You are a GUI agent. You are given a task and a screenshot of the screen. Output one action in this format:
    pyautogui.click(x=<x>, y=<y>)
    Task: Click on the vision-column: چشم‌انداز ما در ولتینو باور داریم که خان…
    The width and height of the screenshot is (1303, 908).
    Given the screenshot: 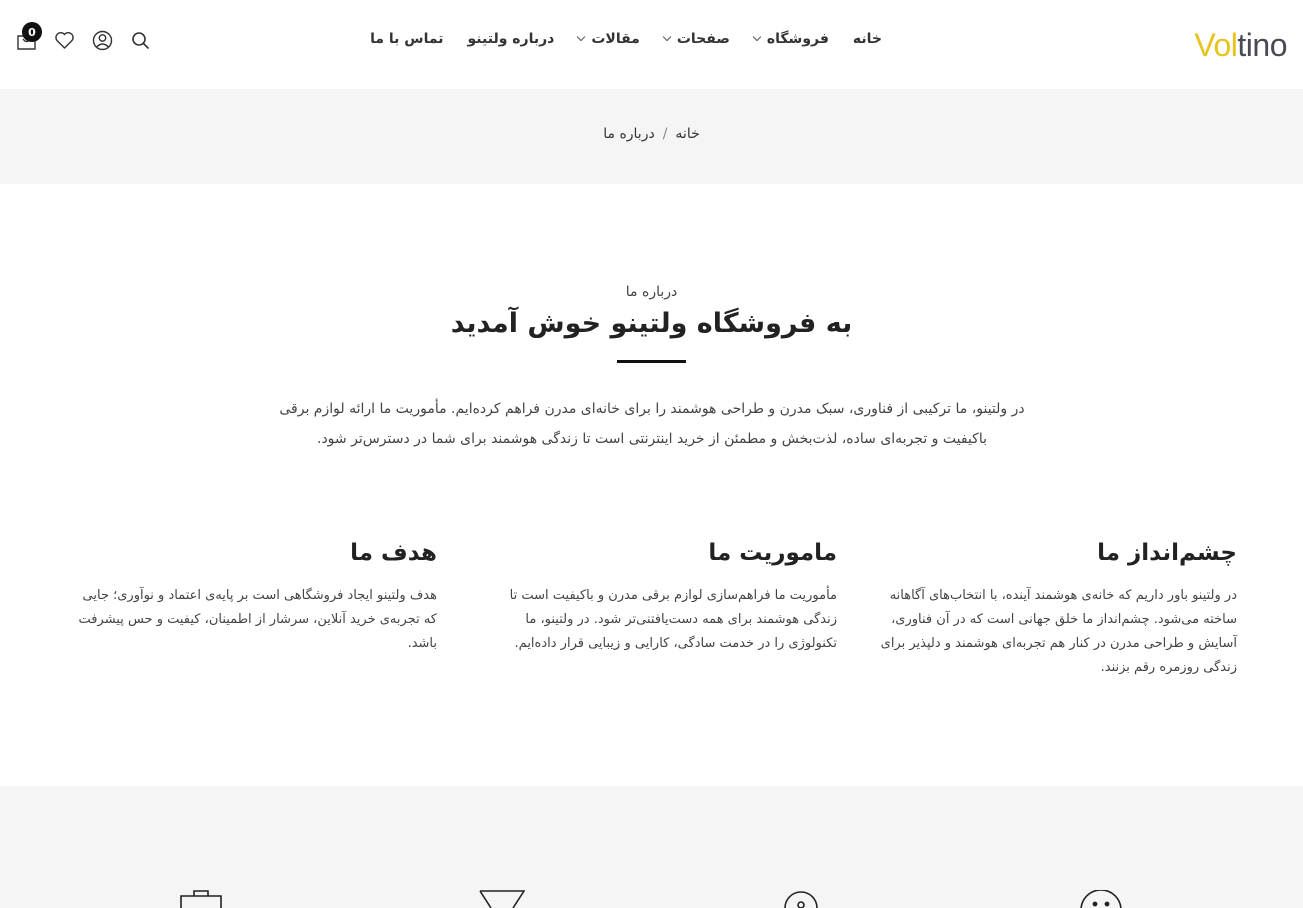 What is the action you would take?
    pyautogui.click(x=1057, y=610)
    